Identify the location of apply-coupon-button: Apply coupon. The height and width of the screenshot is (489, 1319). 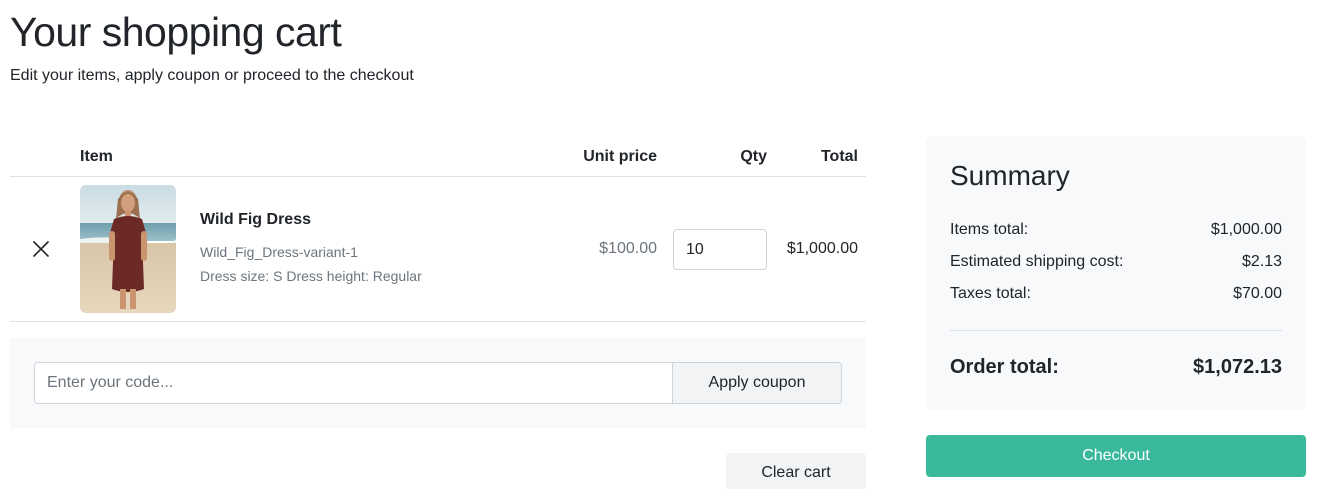
(757, 383).